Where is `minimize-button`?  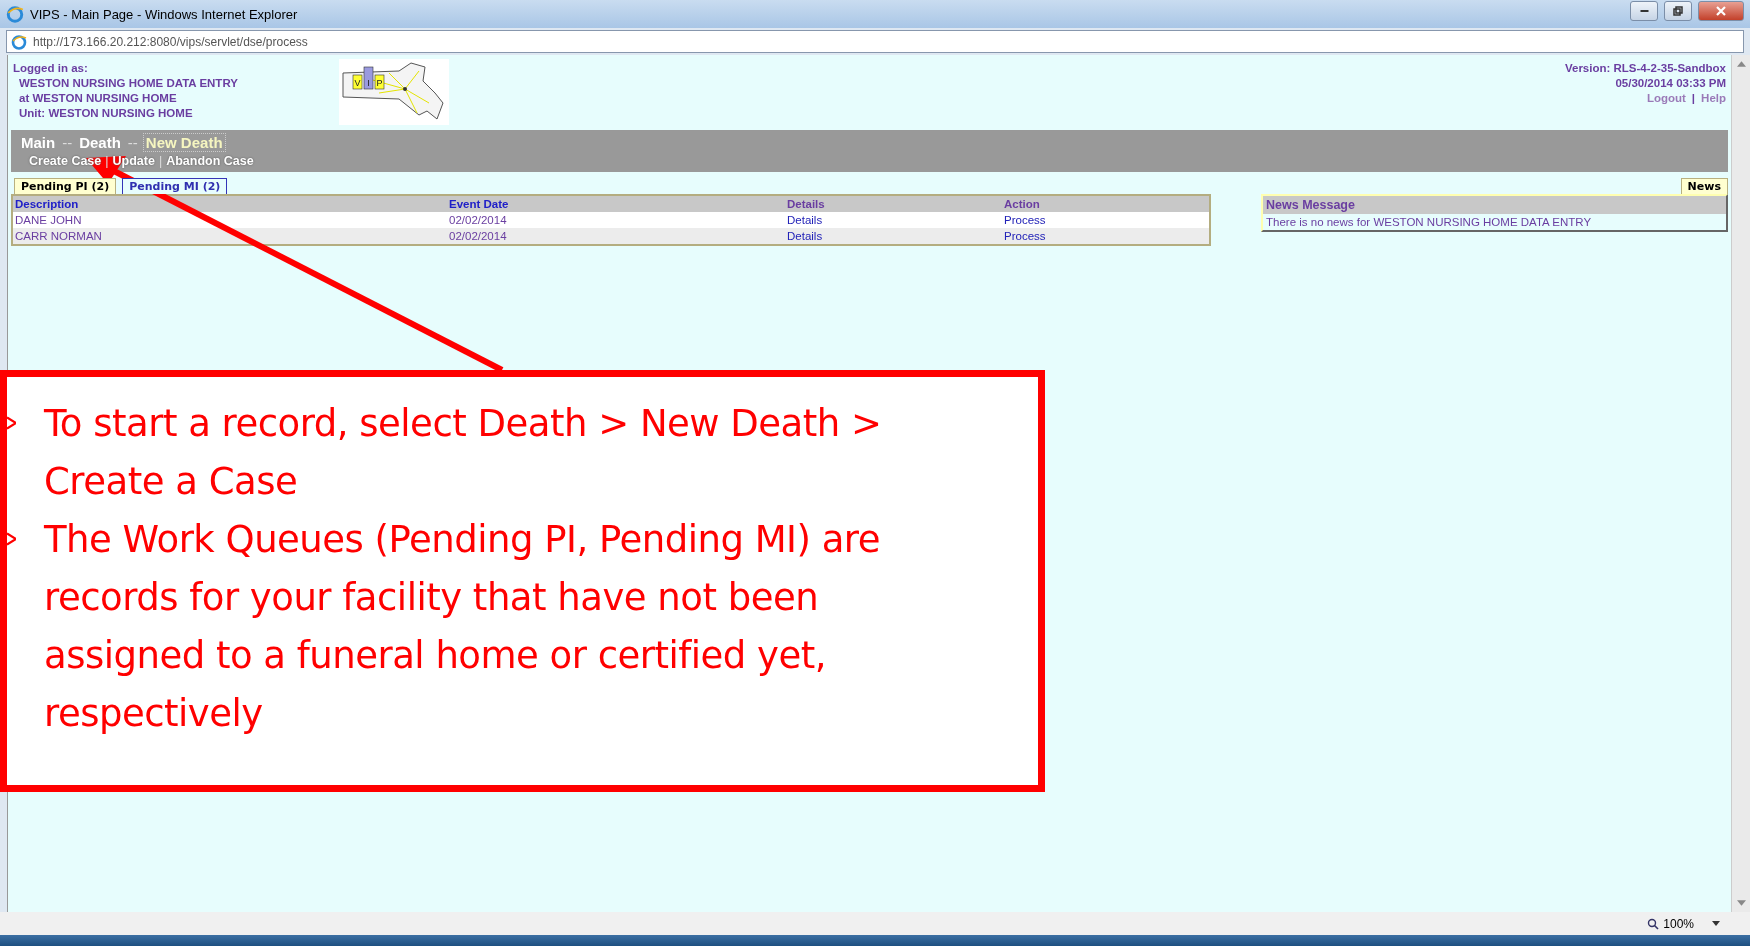
minimize-button is located at coordinates (1644, 11).